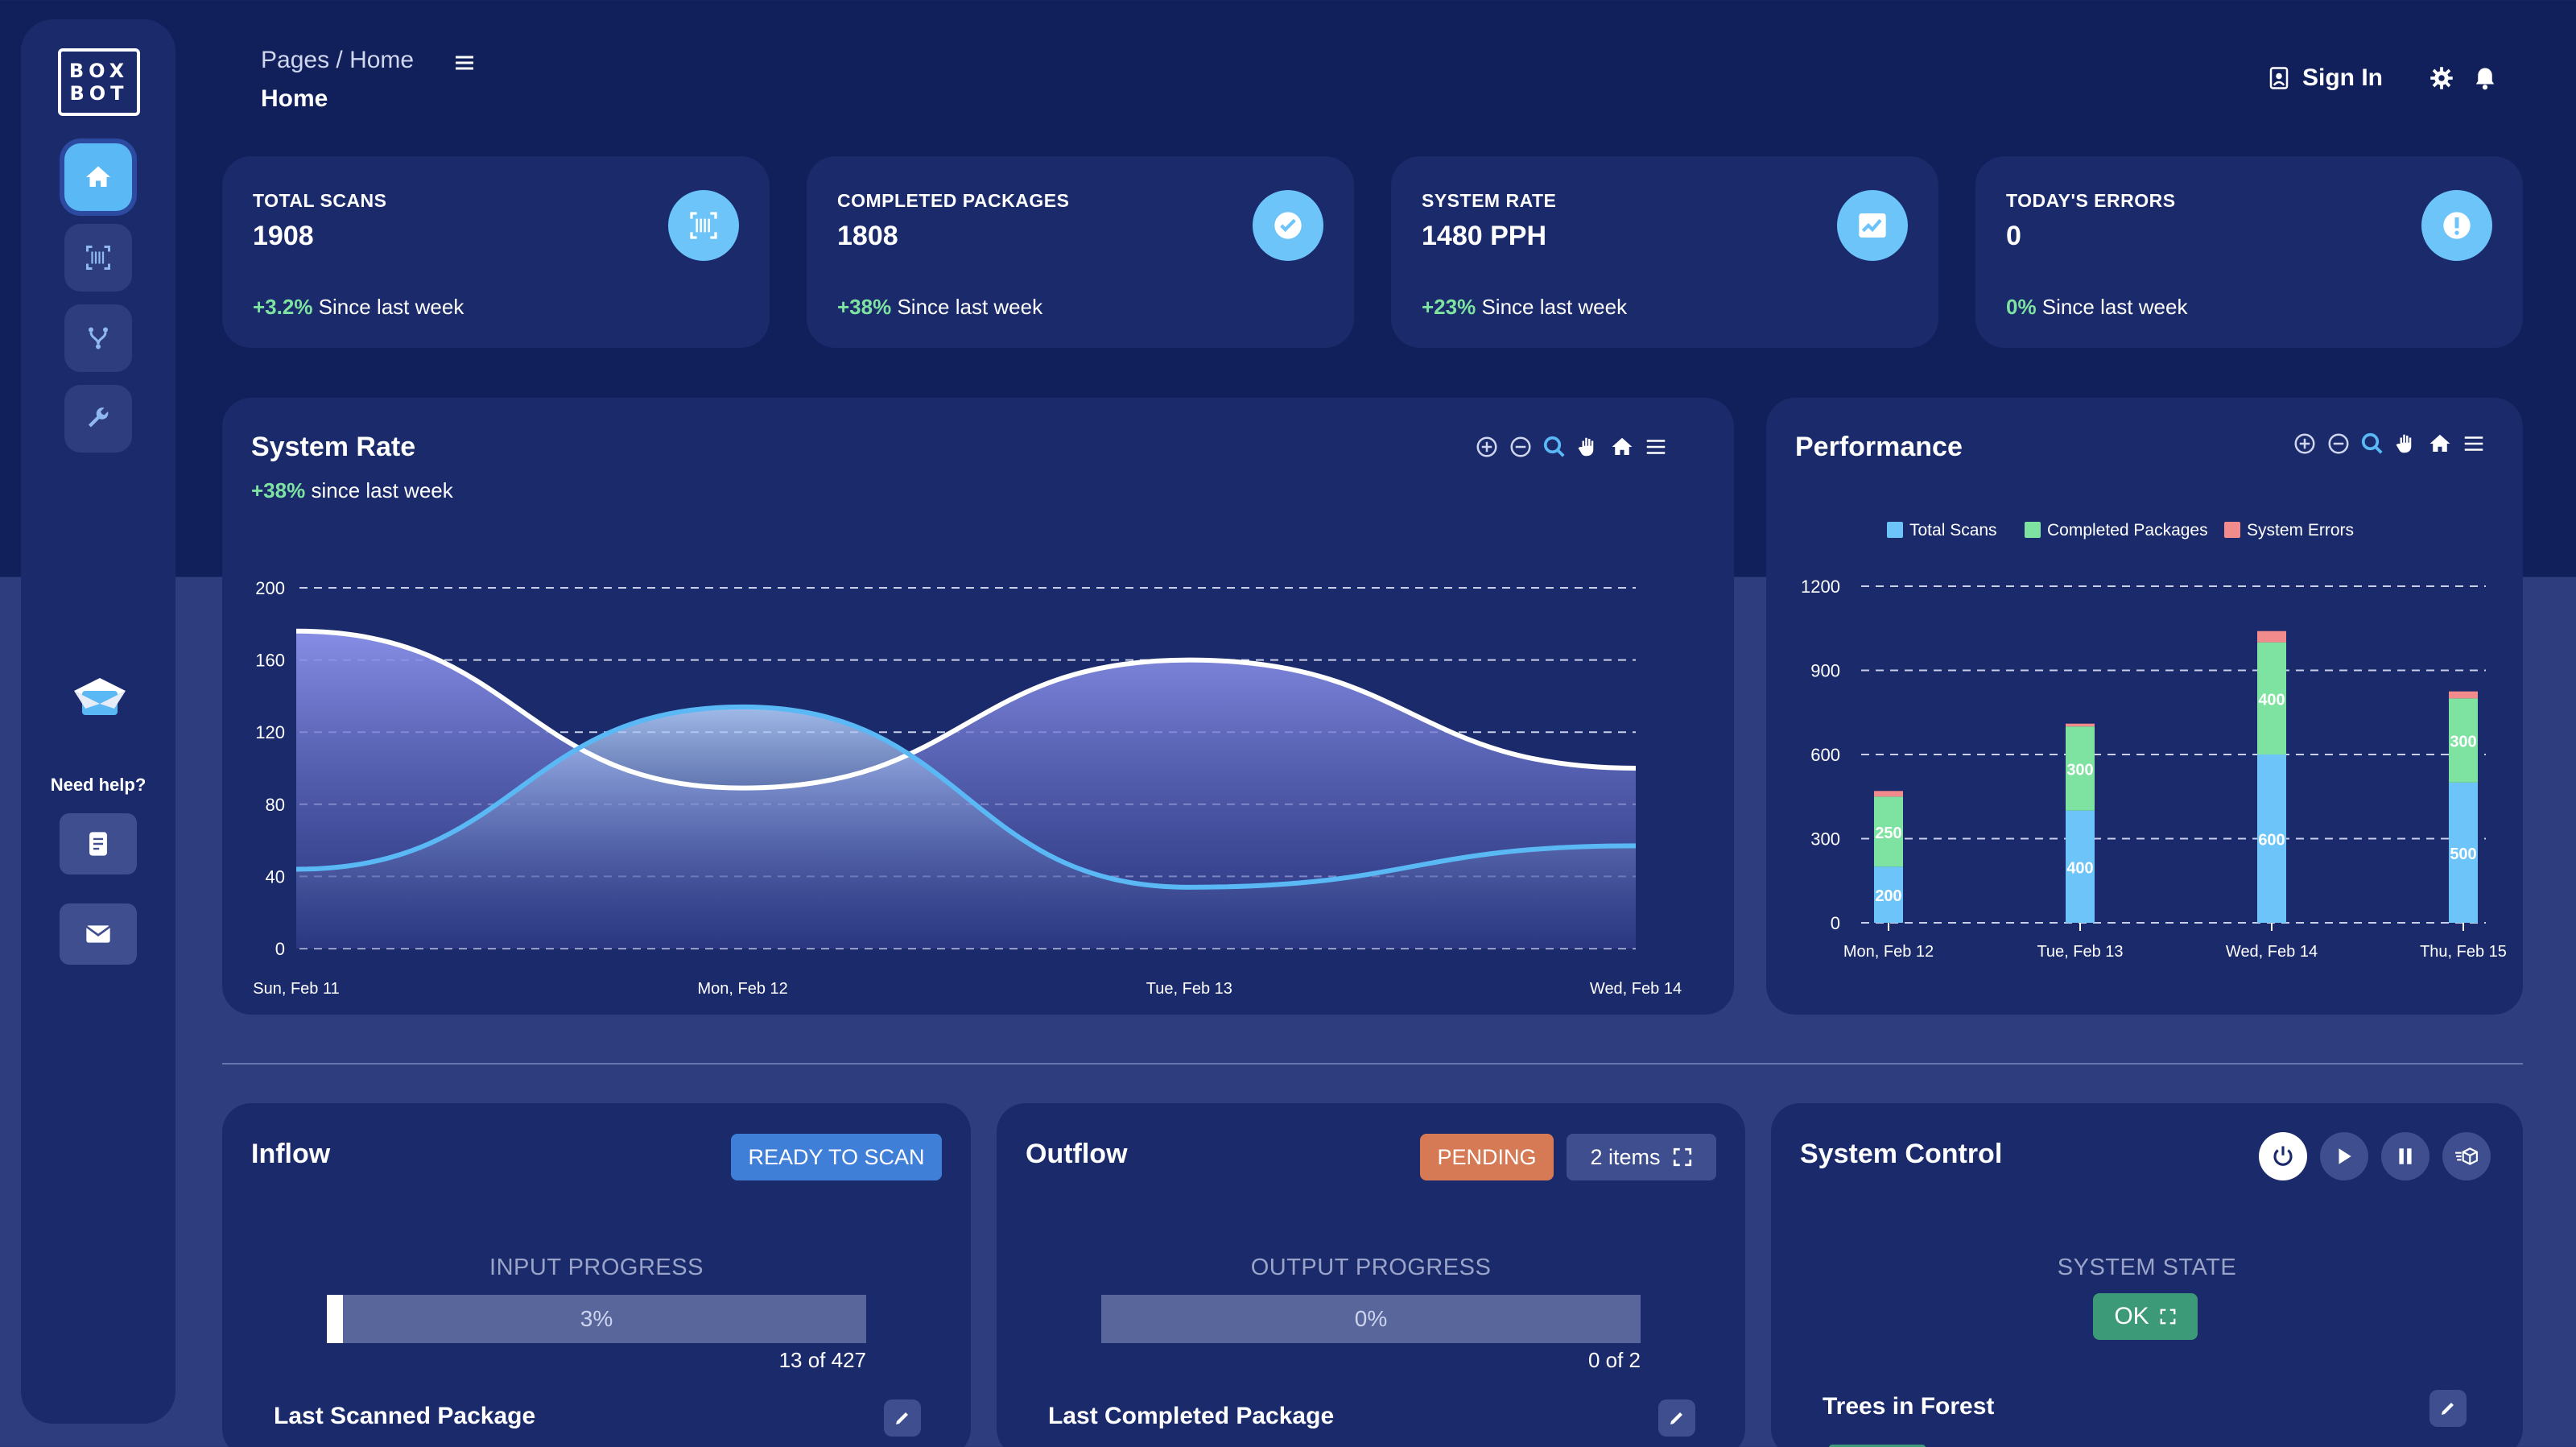 Image resolution: width=2576 pixels, height=1447 pixels. I want to click on sidebar-item-home, so click(98, 177).